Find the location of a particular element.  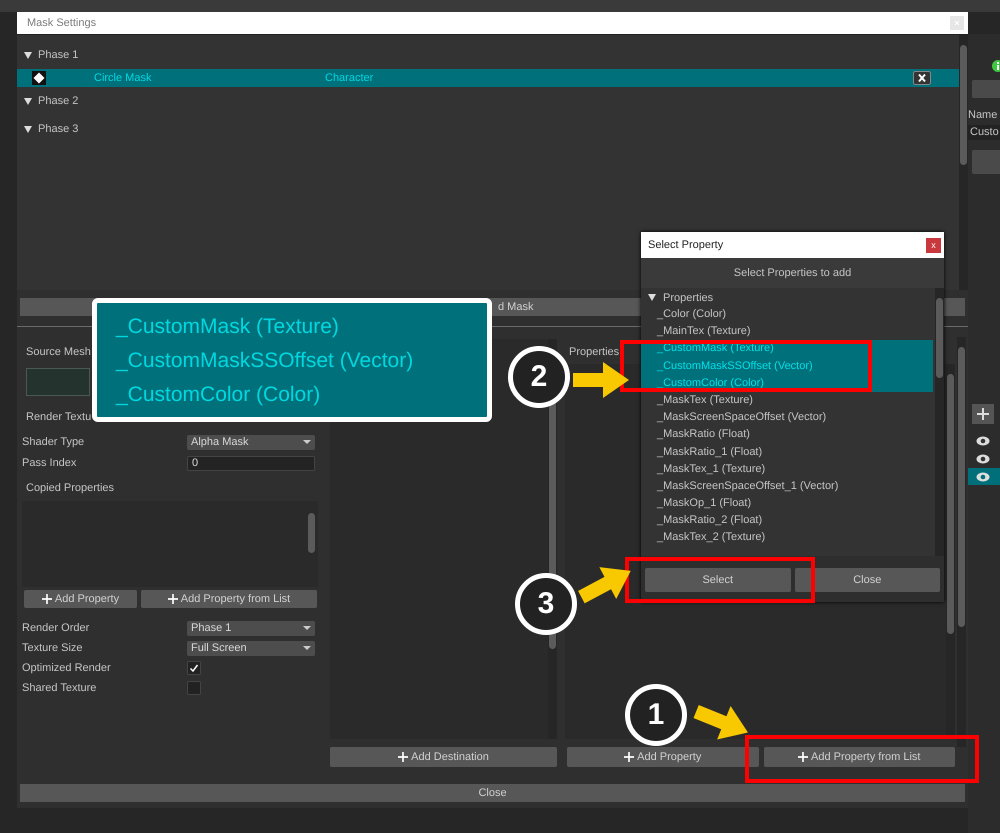

phase-label: Phase 3 is located at coordinates (58, 129).